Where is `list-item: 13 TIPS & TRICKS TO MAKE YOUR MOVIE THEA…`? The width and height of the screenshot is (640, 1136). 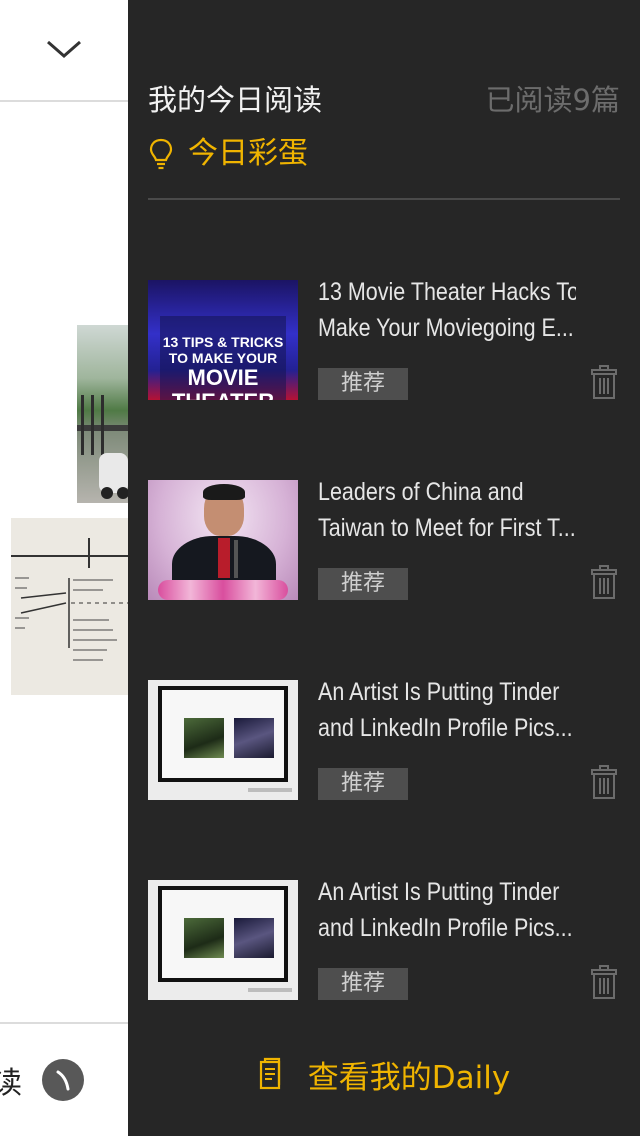 list-item: 13 TIPS & TRICKS TO MAKE YOUR MOVIE THEA… is located at coordinates (384, 339).